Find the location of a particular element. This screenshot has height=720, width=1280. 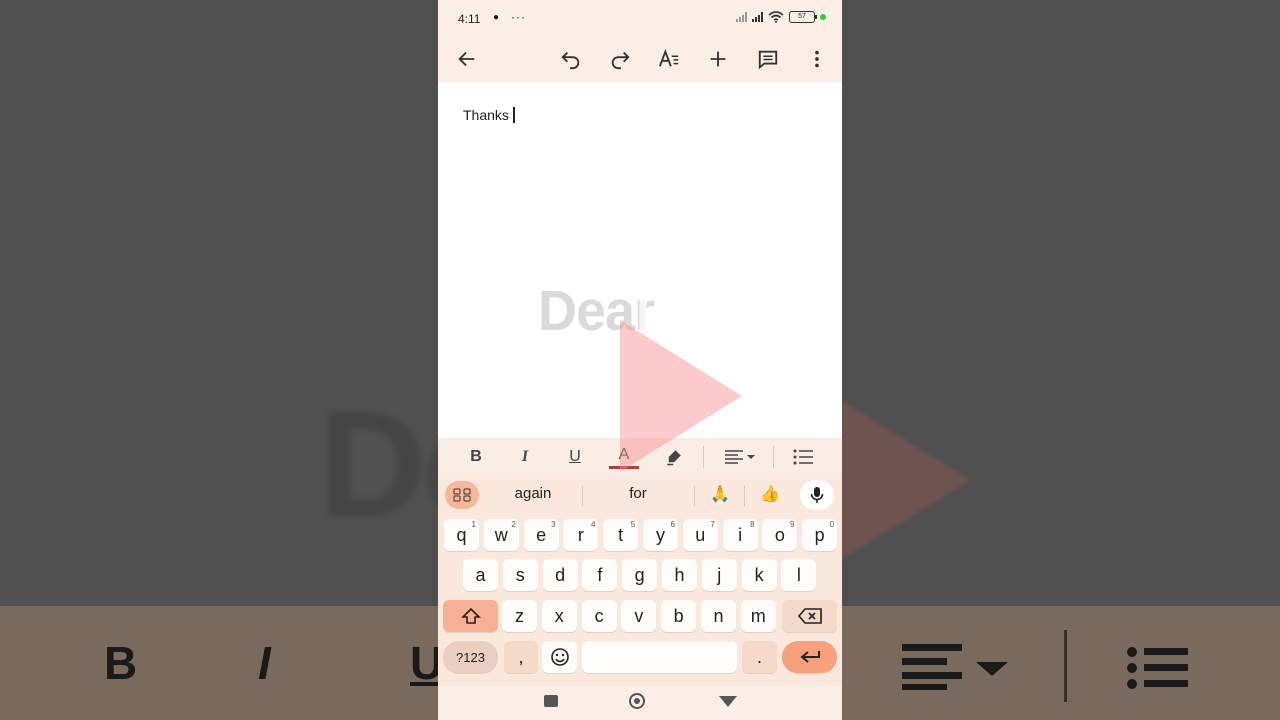

docs-toolbar is located at coordinates (640, 59).